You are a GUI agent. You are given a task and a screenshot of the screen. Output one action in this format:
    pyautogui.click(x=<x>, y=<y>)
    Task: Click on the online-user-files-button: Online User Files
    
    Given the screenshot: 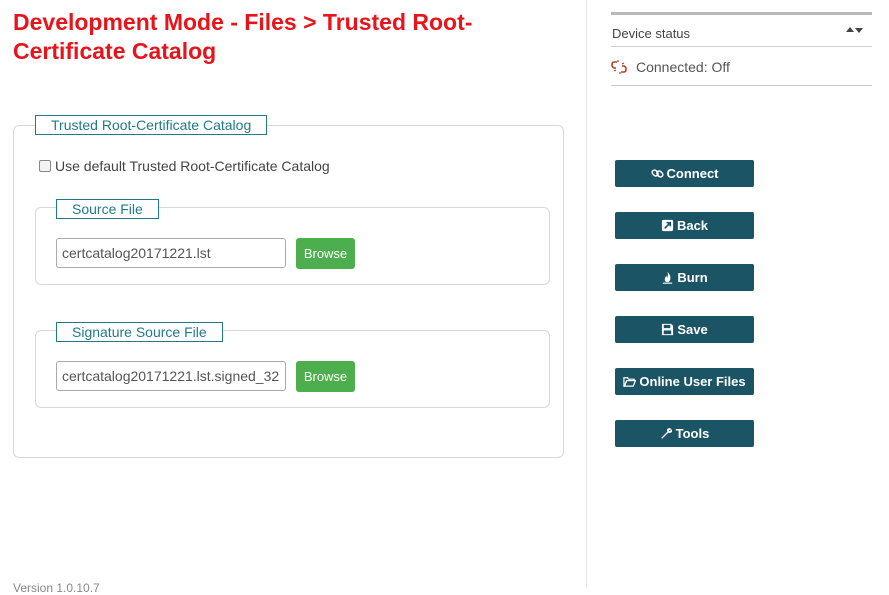 What is the action you would take?
    pyautogui.click(x=684, y=381)
    